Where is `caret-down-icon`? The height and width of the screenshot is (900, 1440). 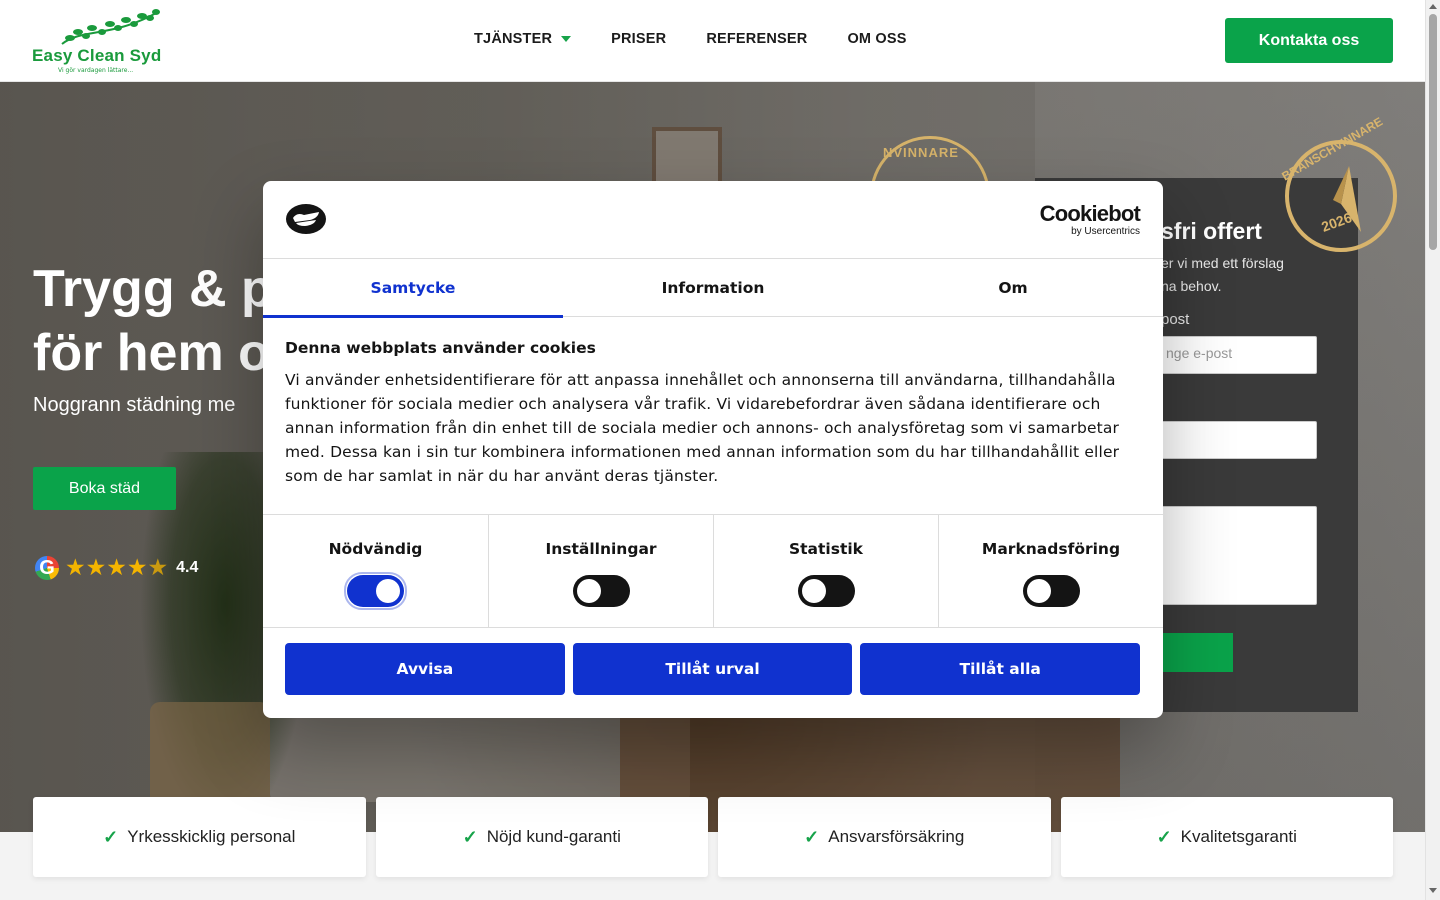 caret-down-icon is located at coordinates (566, 39).